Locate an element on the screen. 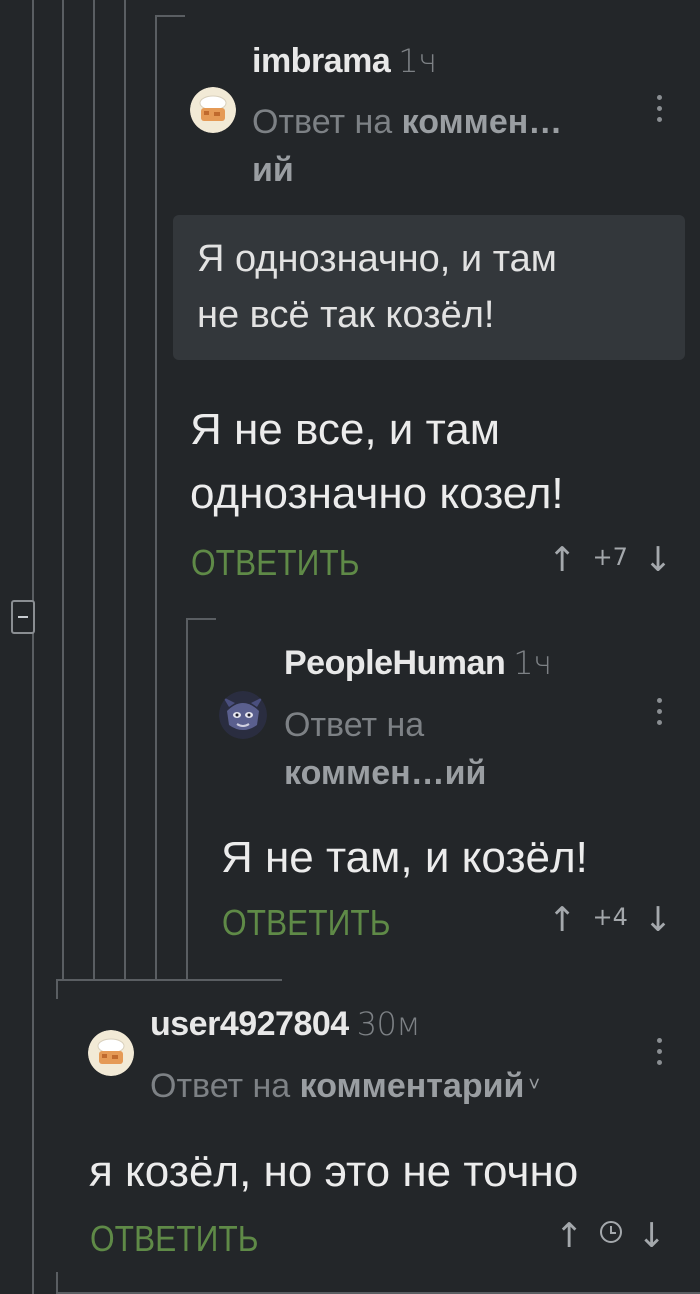 This screenshot has height=1294, width=700. reply-to-link: Ответ на комментарий ˅ is located at coordinates (345, 1085).